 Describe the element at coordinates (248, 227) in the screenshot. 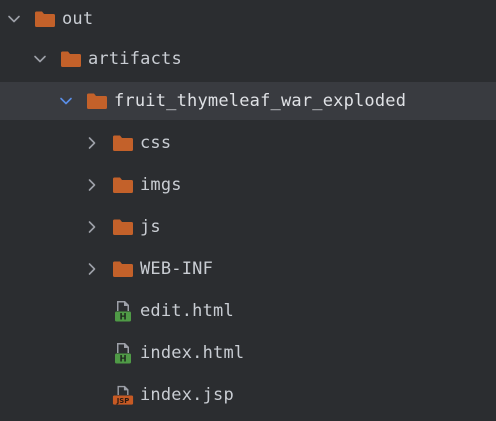

I see `tree-node-js: js` at that location.